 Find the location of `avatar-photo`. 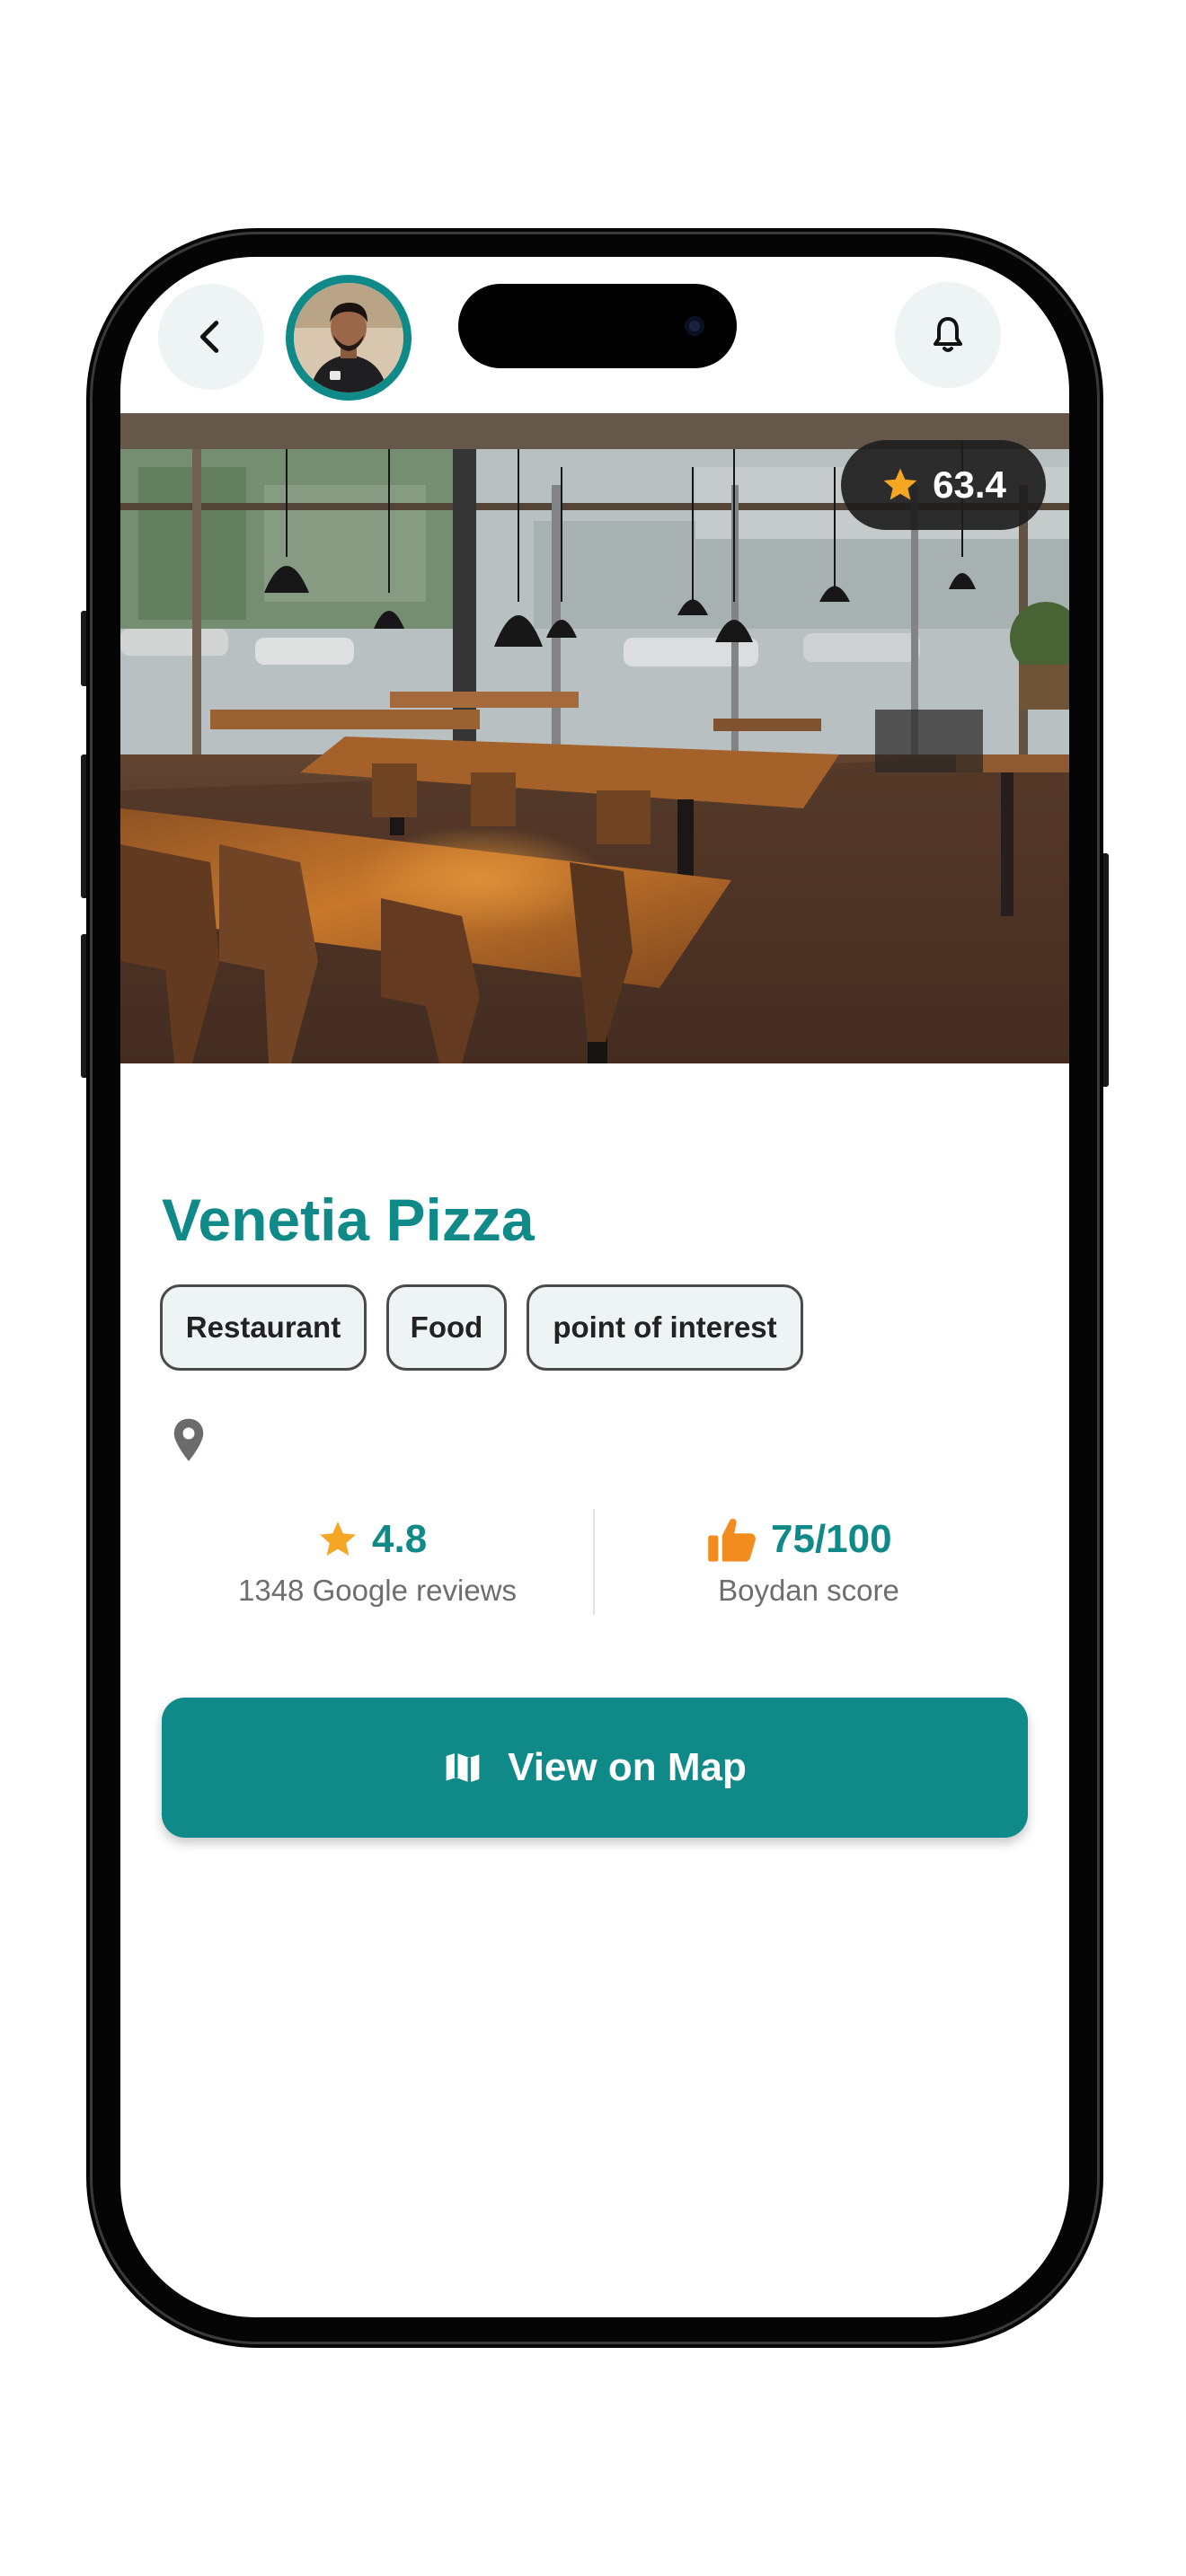

avatar-photo is located at coordinates (348, 338).